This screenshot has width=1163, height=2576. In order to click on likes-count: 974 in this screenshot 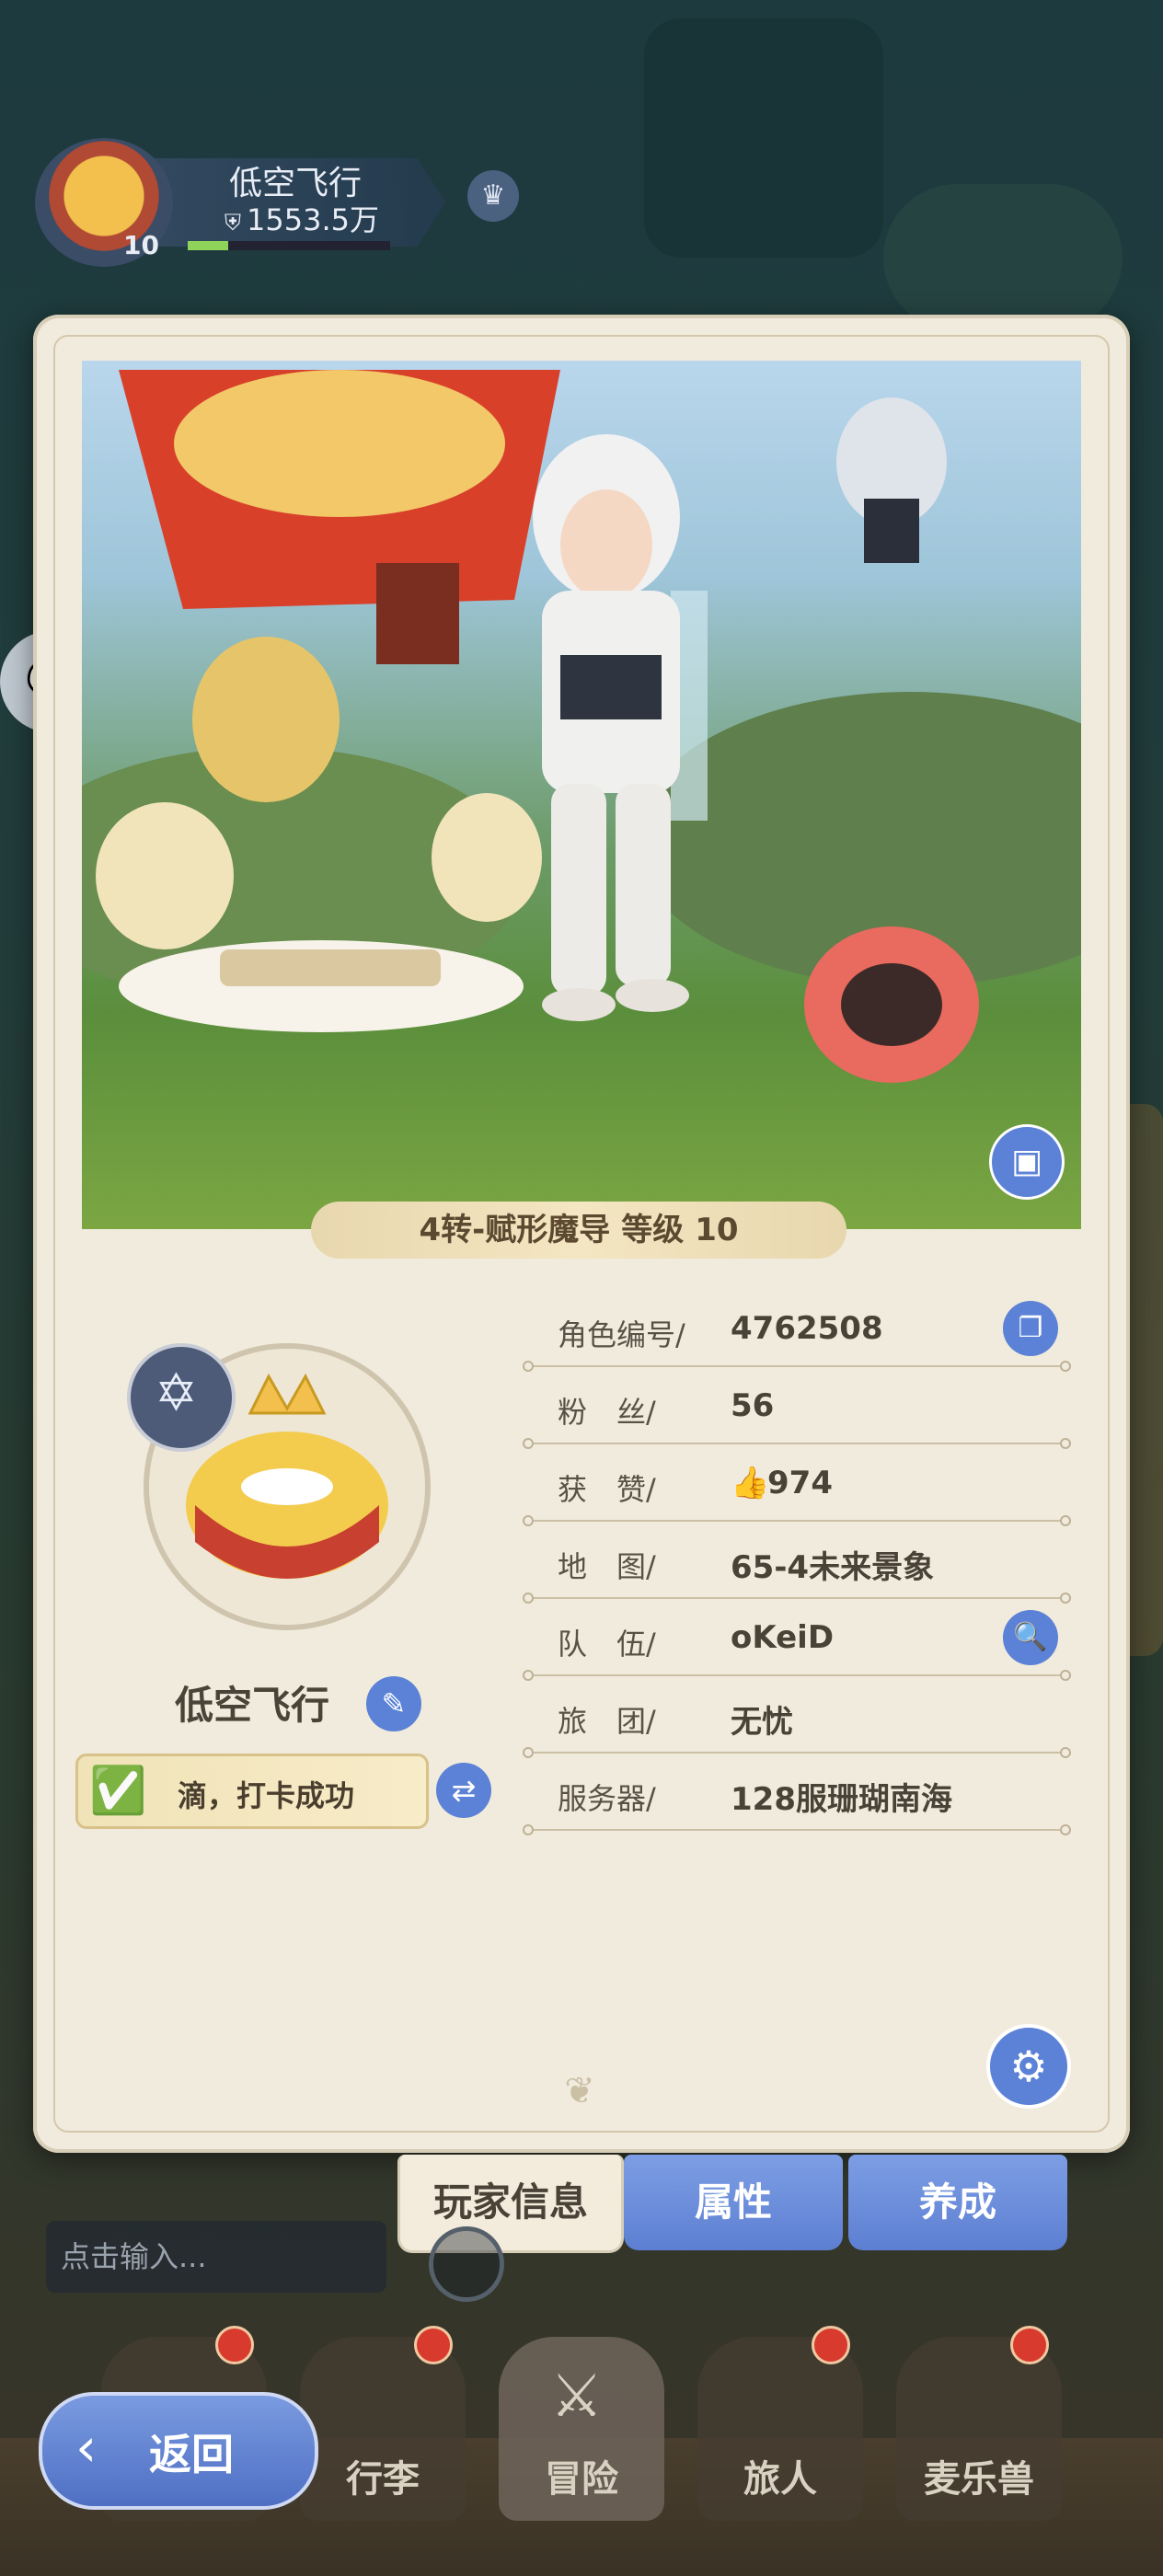, I will do `click(800, 1483)`.